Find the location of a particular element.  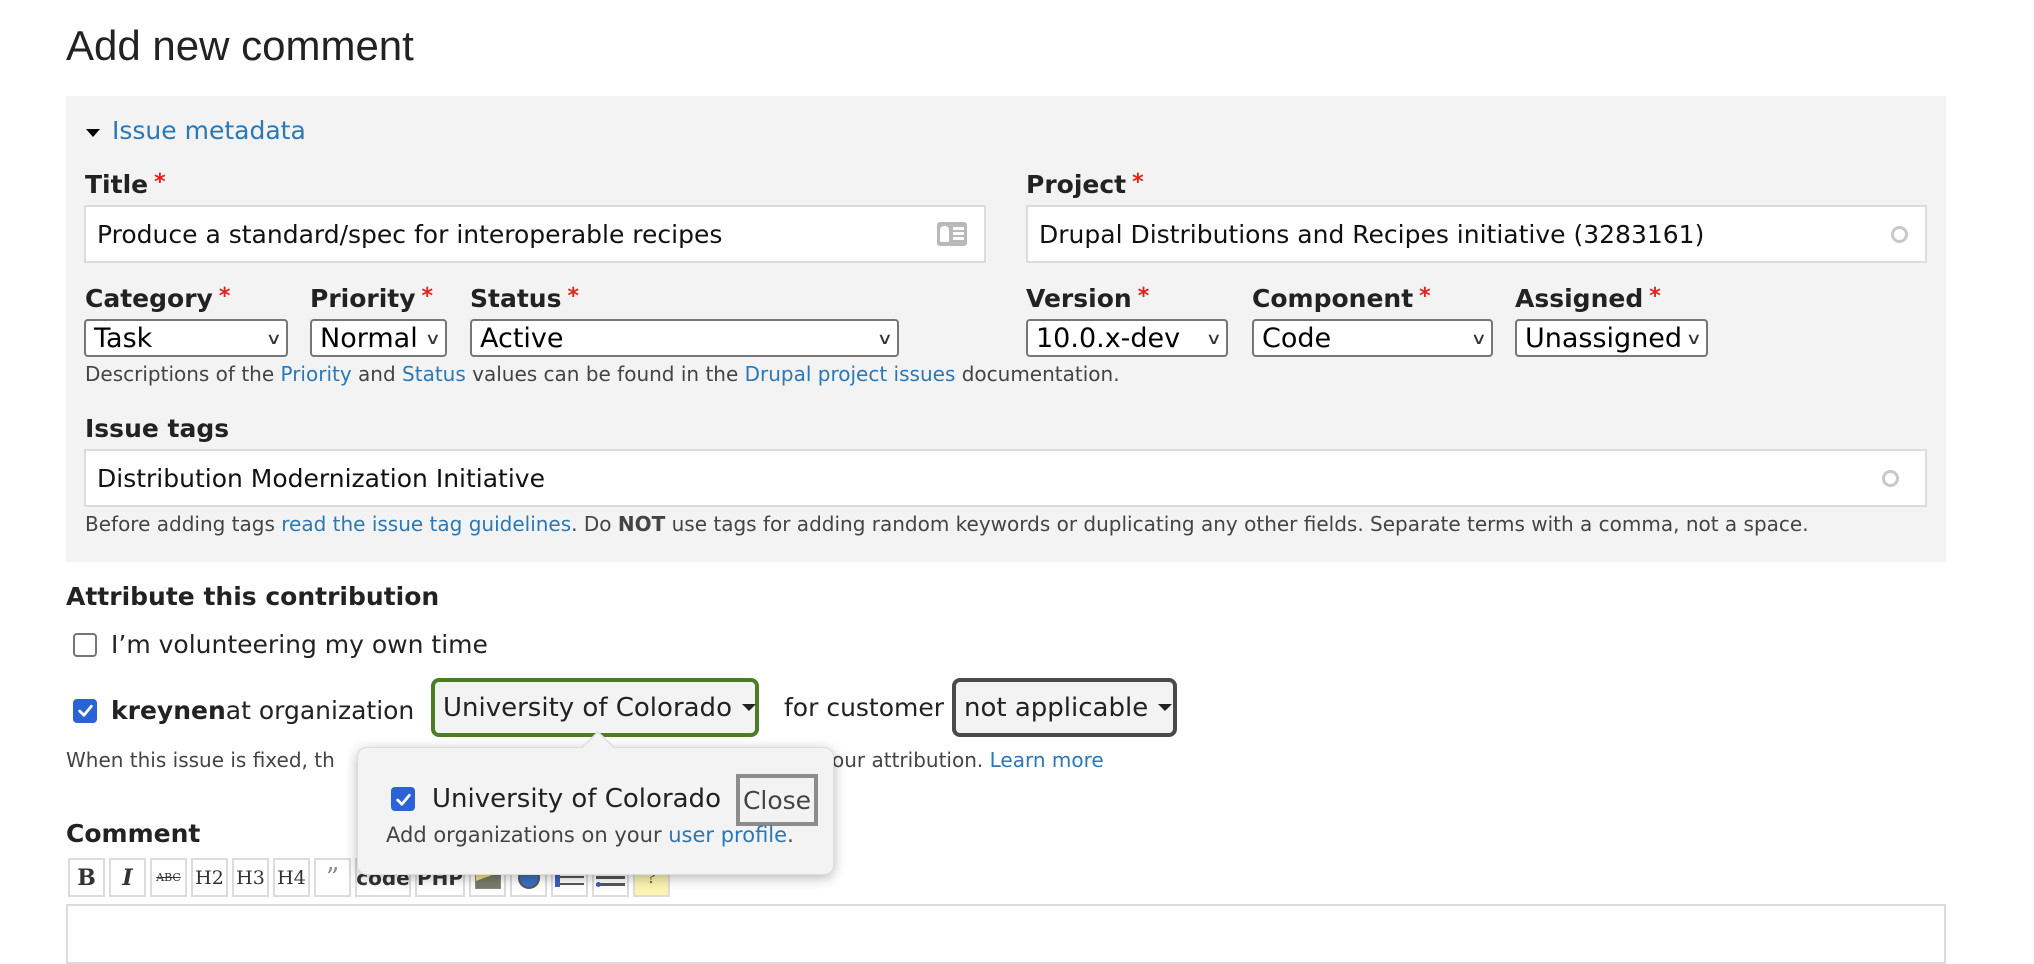

category-select: Task ∨ is located at coordinates (186, 338).